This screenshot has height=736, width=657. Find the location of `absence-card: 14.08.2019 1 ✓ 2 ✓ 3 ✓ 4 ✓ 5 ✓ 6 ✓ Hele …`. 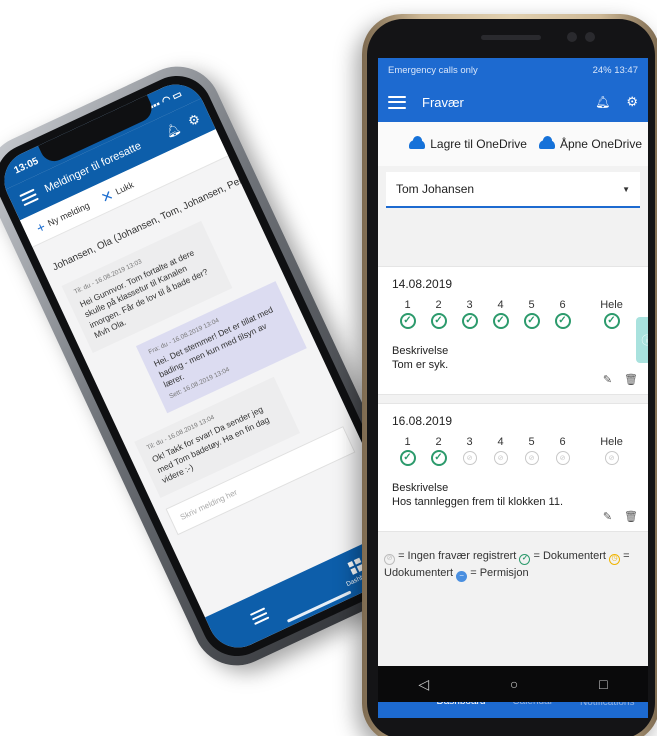

absence-card: 14.08.2019 1 ✓ 2 ✓ 3 ✓ 4 ✓ 5 ✓ 6 ✓ Hele … is located at coordinates (513, 330).